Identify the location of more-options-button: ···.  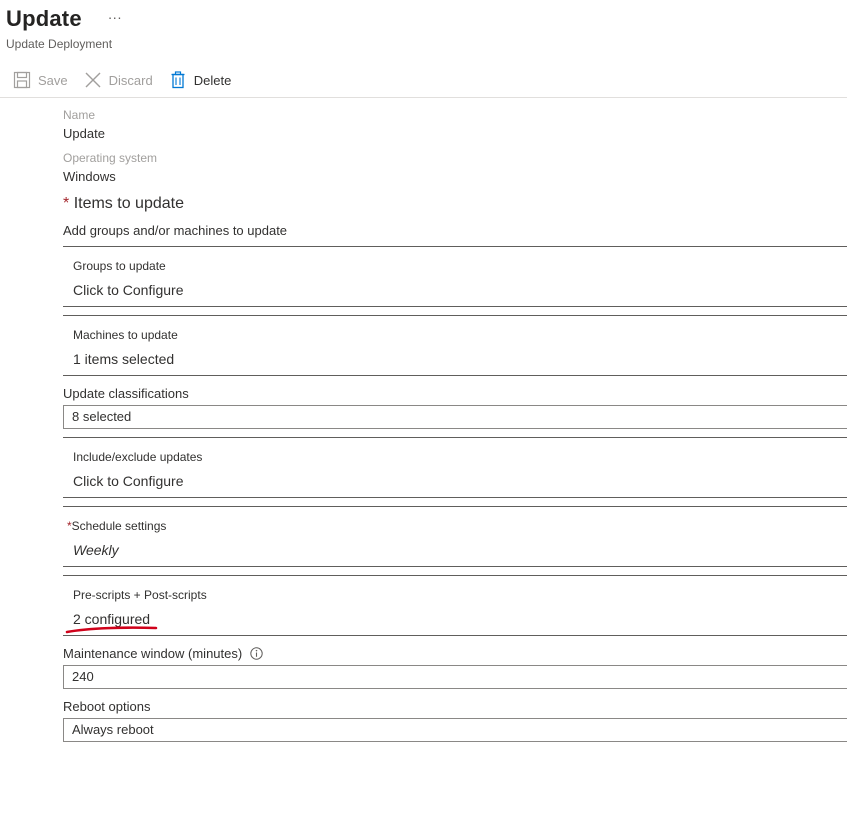
(115, 17).